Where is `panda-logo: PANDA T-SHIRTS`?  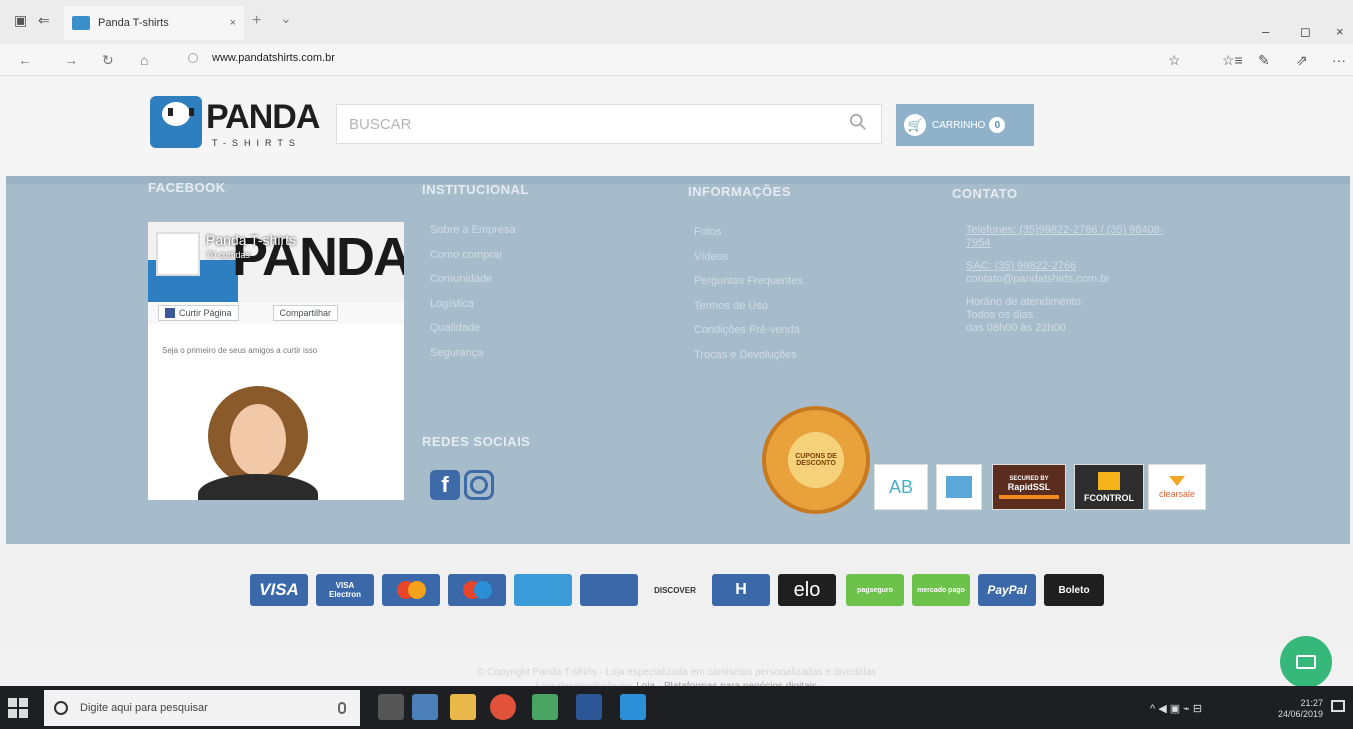
panda-logo: PANDA T-SHIRTS is located at coordinates (235, 123).